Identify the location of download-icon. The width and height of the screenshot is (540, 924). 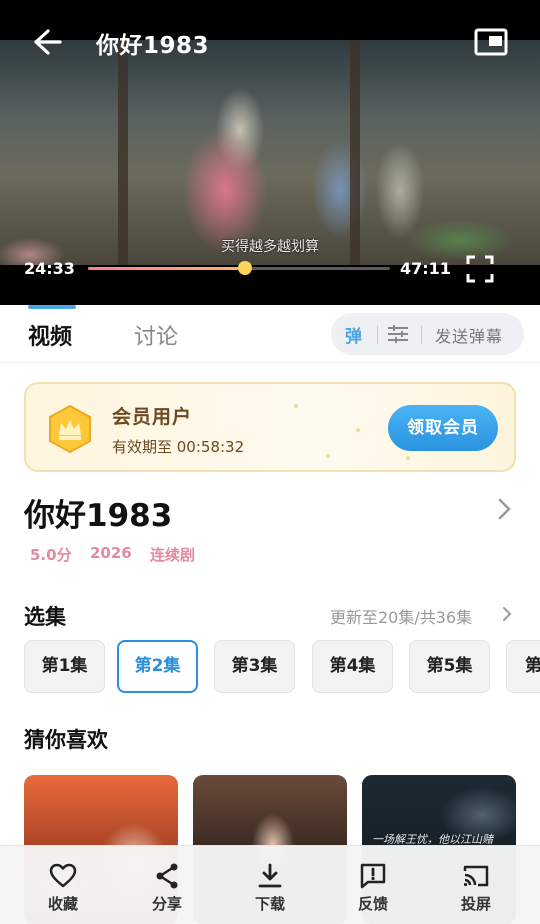
(270, 875).